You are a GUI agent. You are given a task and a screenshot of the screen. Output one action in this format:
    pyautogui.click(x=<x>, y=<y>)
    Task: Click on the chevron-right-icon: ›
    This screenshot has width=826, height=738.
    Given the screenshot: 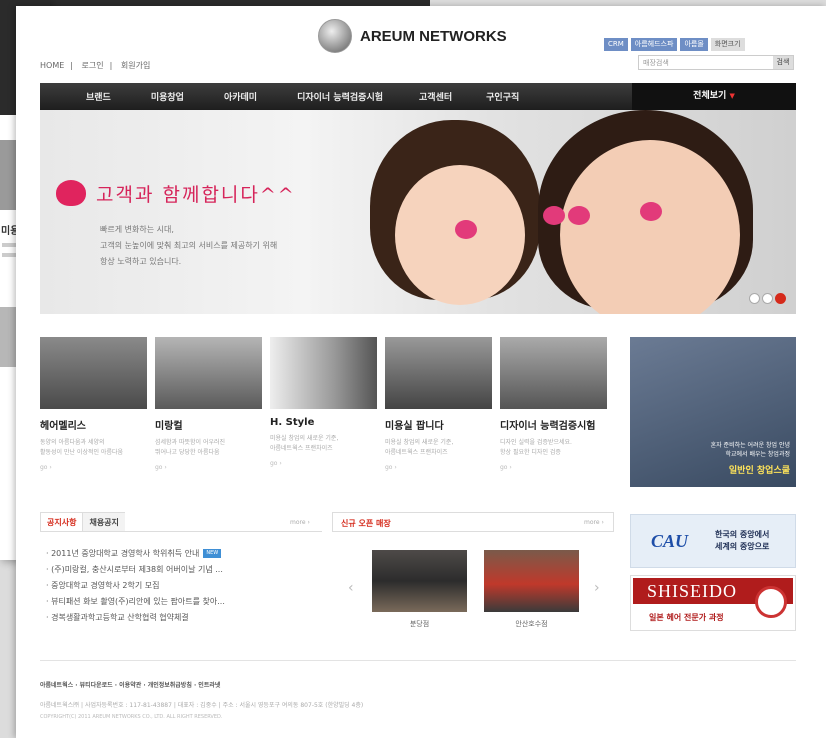 What is the action you would take?
    pyautogui.click(x=597, y=588)
    